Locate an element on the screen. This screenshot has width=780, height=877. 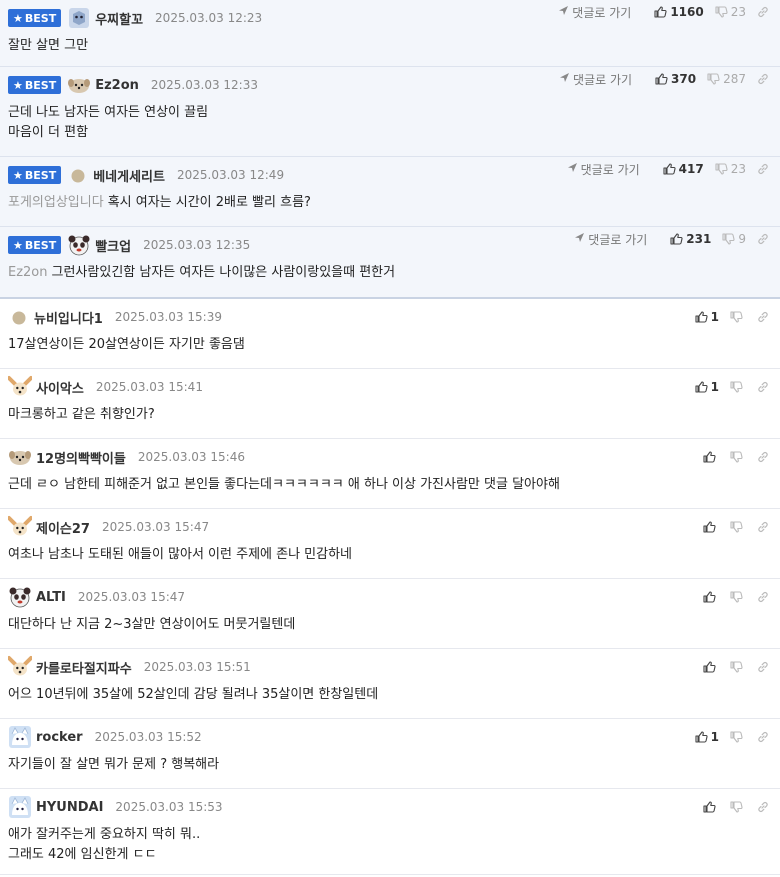
comment-text: 그래도 42에 임신한게 ㄷㄷ is located at coordinates (82, 854).